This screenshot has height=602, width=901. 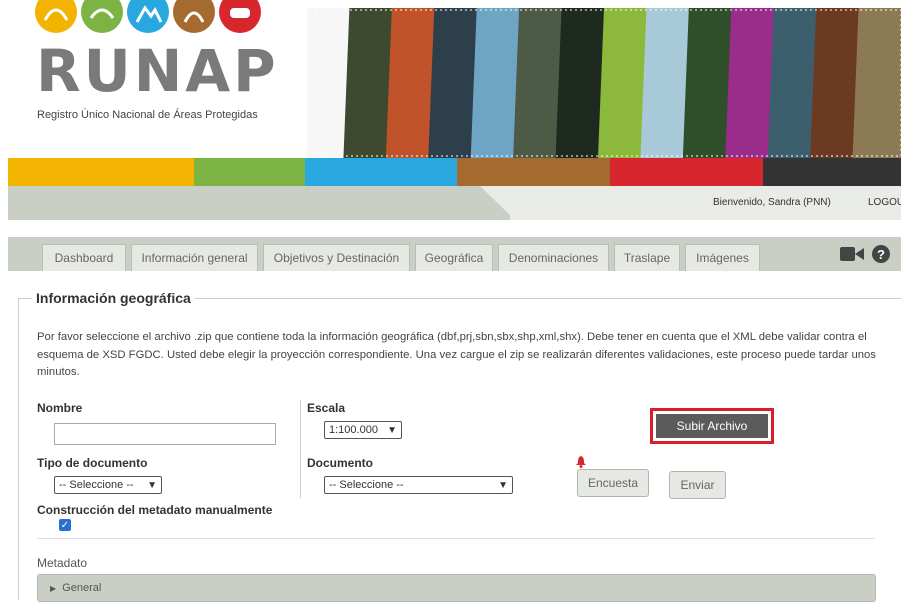 What do you see at coordinates (165, 434) in the screenshot?
I see `nombre-input` at bounding box center [165, 434].